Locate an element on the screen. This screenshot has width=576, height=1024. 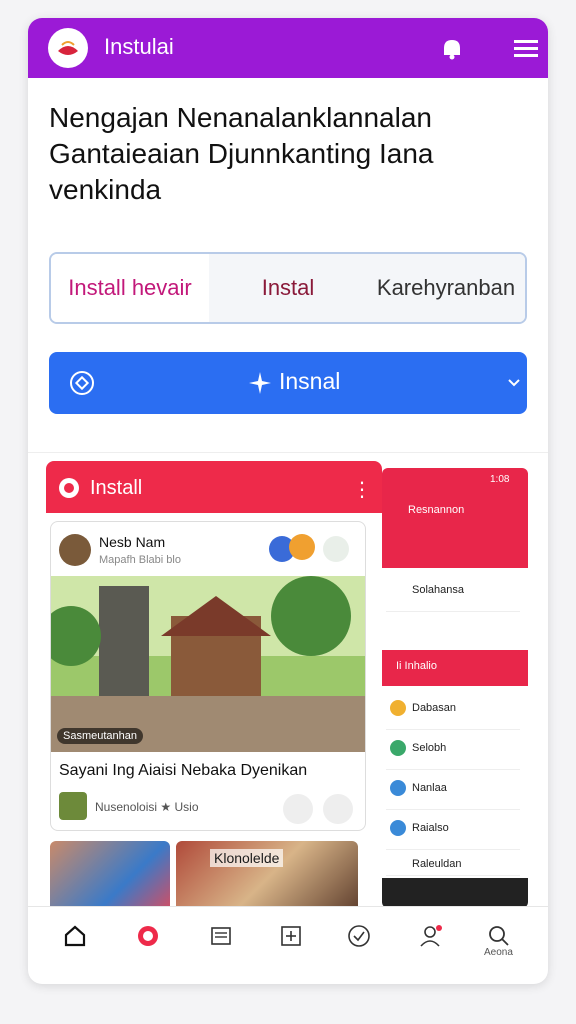
bottom-nav: Aeona is located at coordinates (288, 936).